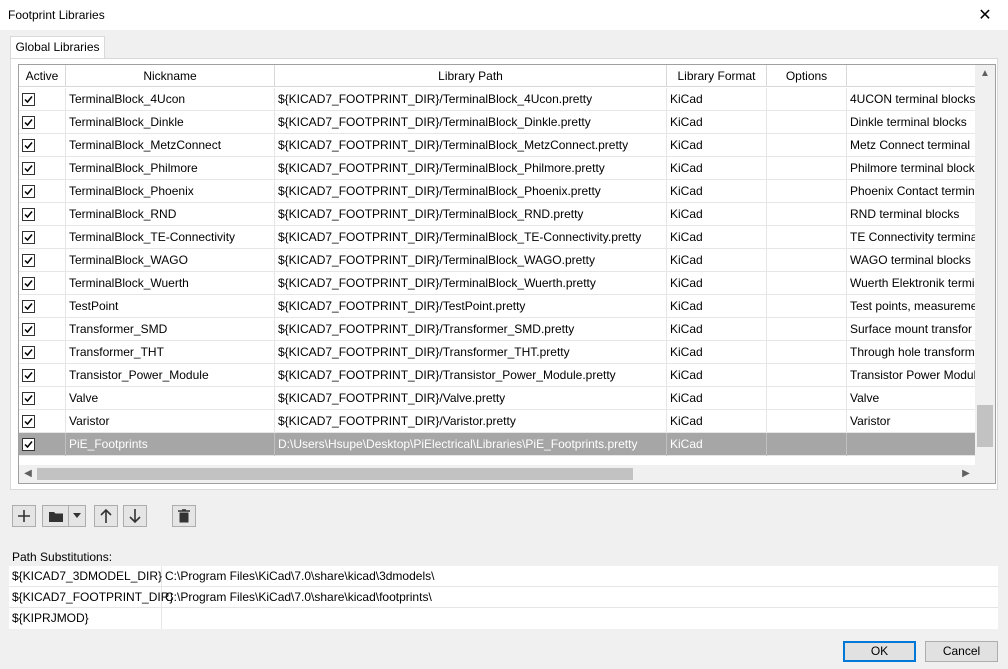 This screenshot has width=1008, height=669. I want to click on description-cell: Transistor Power Modul, so click(911, 375).